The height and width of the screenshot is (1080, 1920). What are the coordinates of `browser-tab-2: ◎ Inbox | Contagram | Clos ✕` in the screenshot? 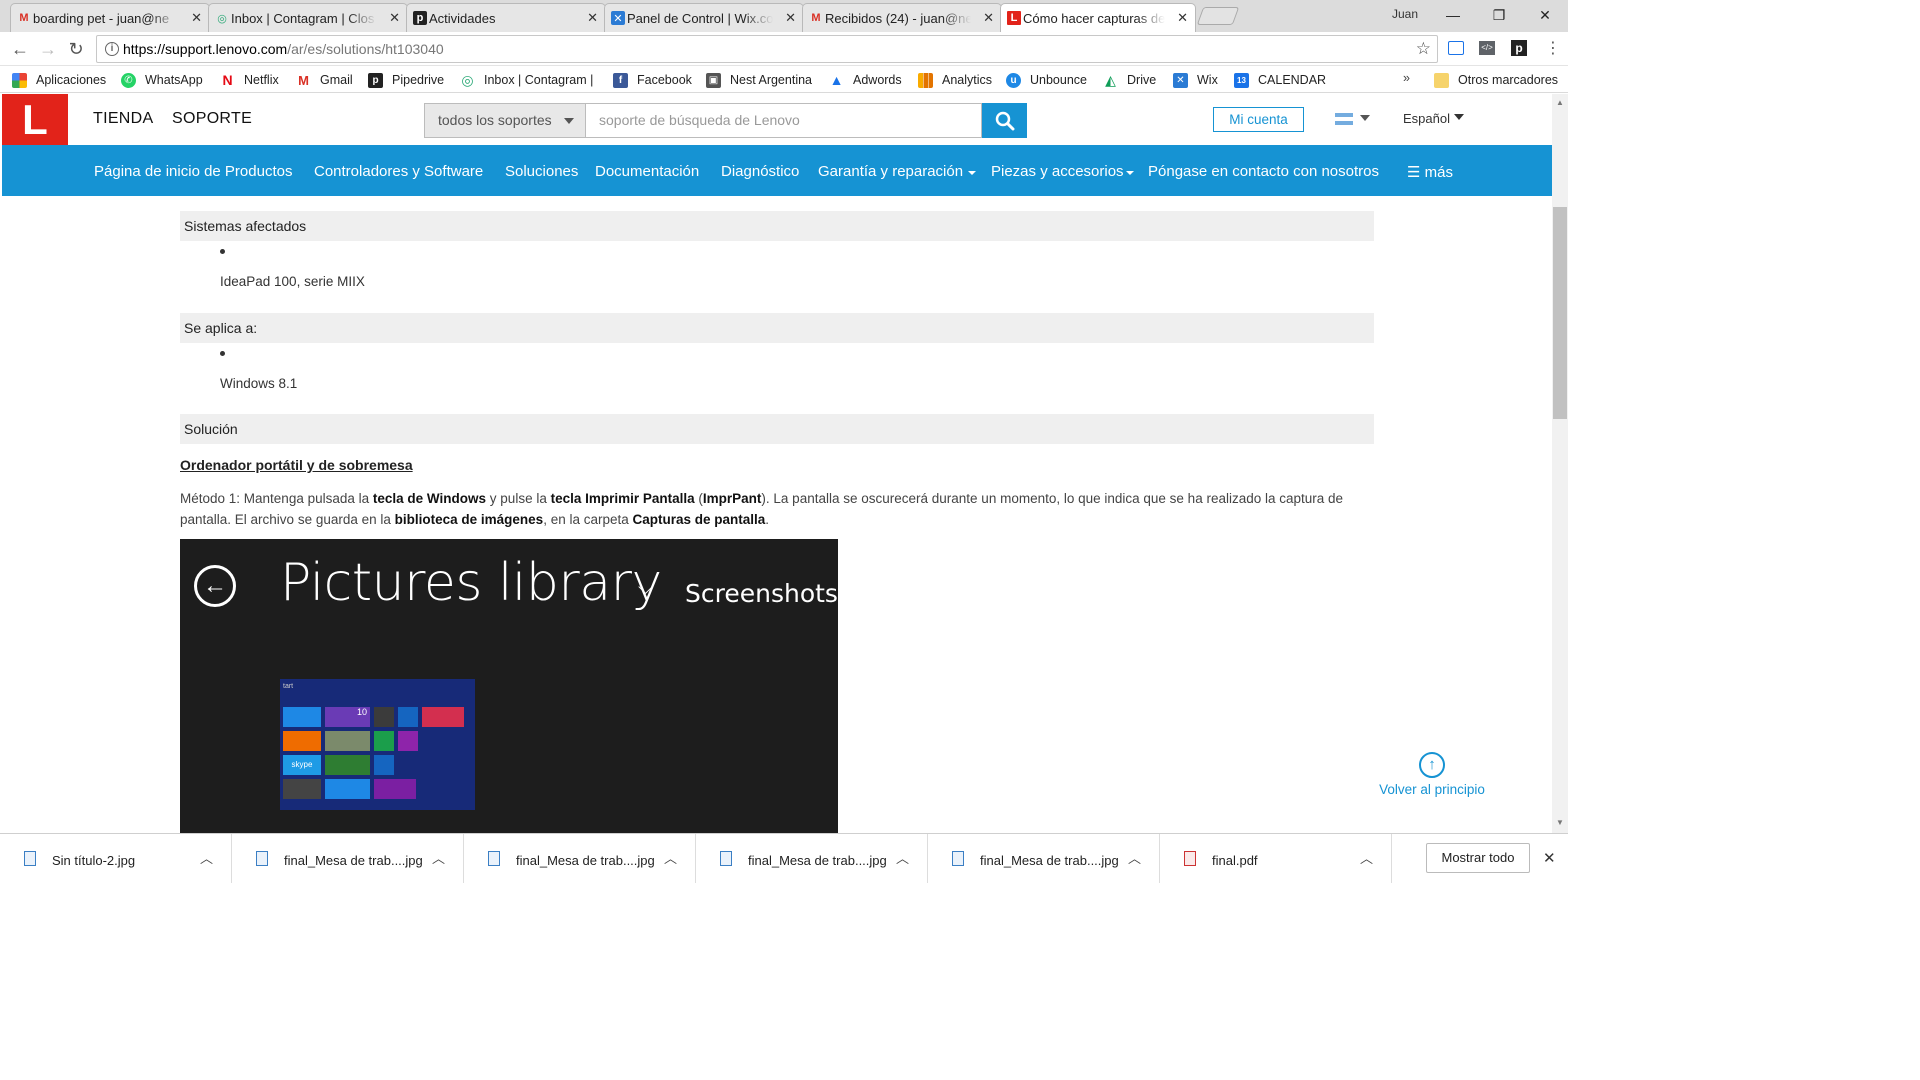 It's located at (308, 17).